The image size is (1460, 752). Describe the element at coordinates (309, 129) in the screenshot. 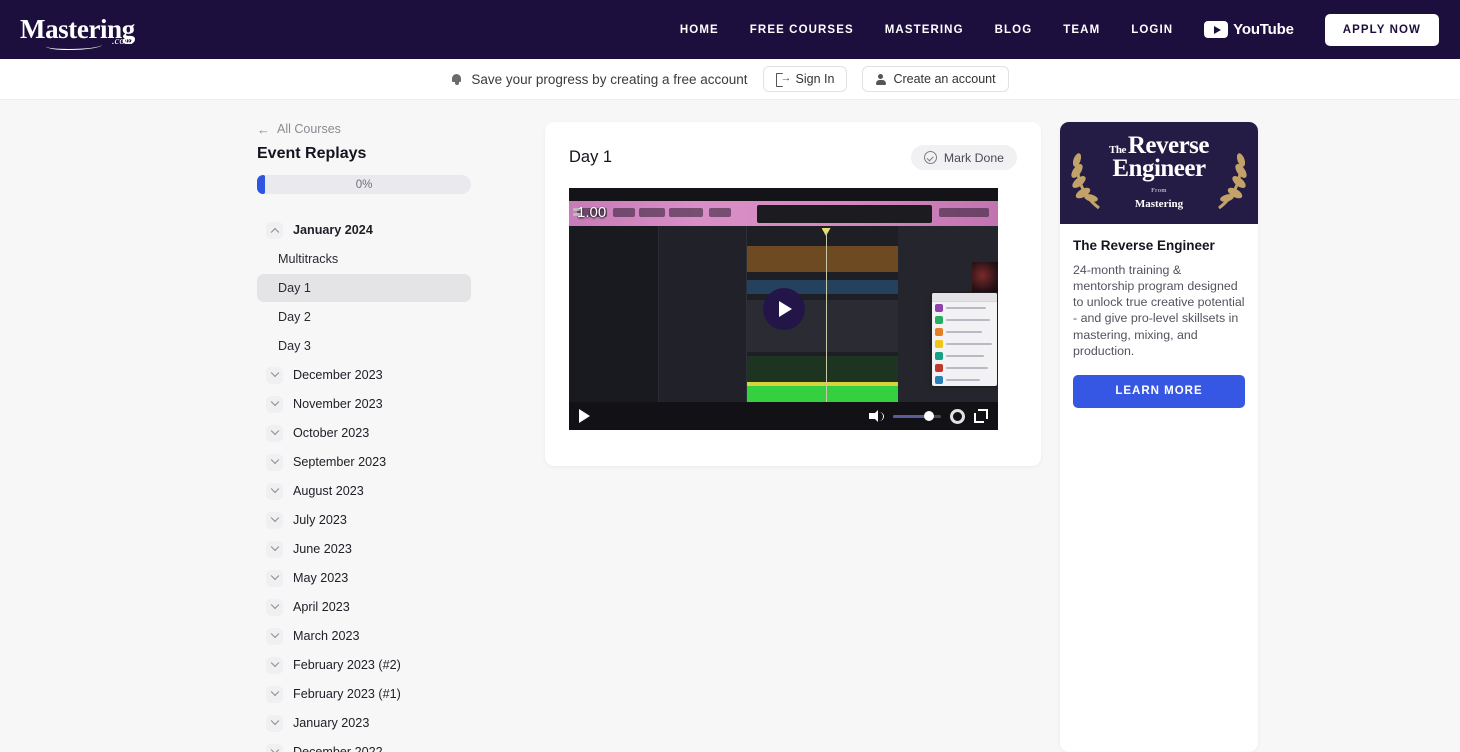

I see `back-link-label: All Courses` at that location.